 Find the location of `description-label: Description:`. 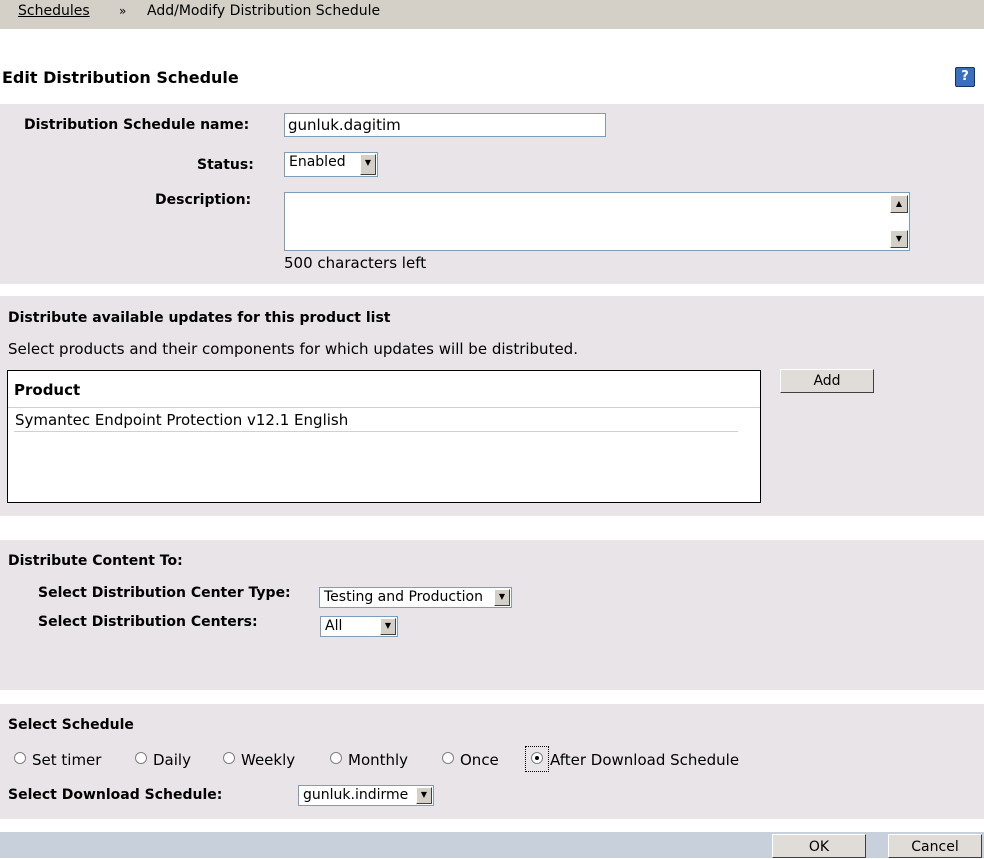

description-label: Description: is located at coordinates (203, 200).